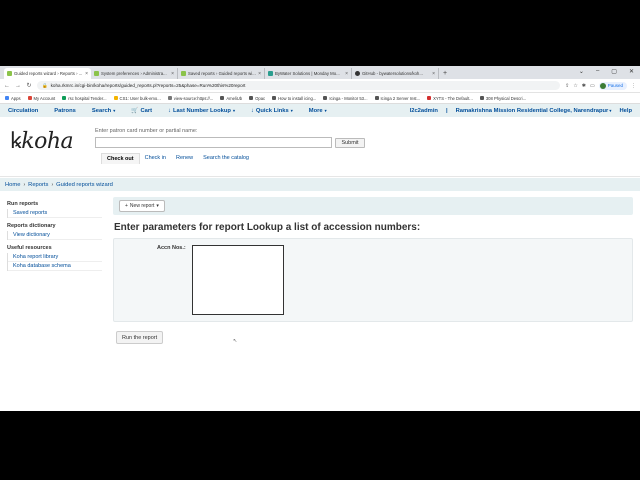  I want to click on nav-lookup-label: Last Number Lookup, so click(201, 110).